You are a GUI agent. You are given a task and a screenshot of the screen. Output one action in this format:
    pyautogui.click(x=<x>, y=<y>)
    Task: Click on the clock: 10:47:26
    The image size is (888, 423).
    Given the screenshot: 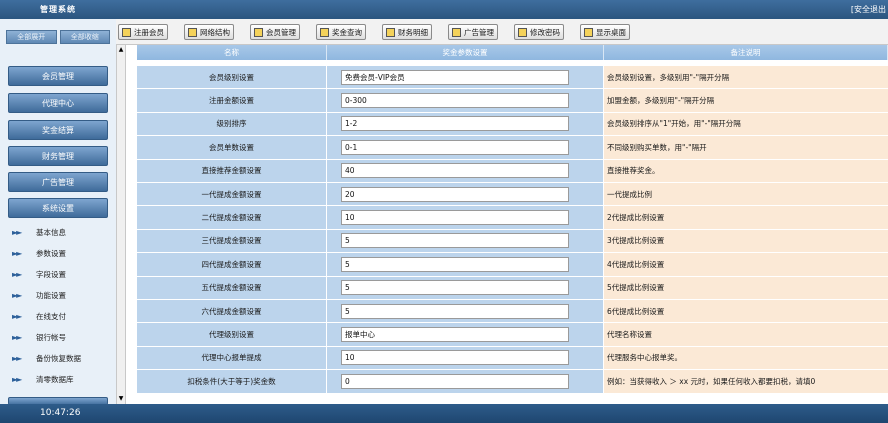 What is the action you would take?
    pyautogui.click(x=60, y=413)
    